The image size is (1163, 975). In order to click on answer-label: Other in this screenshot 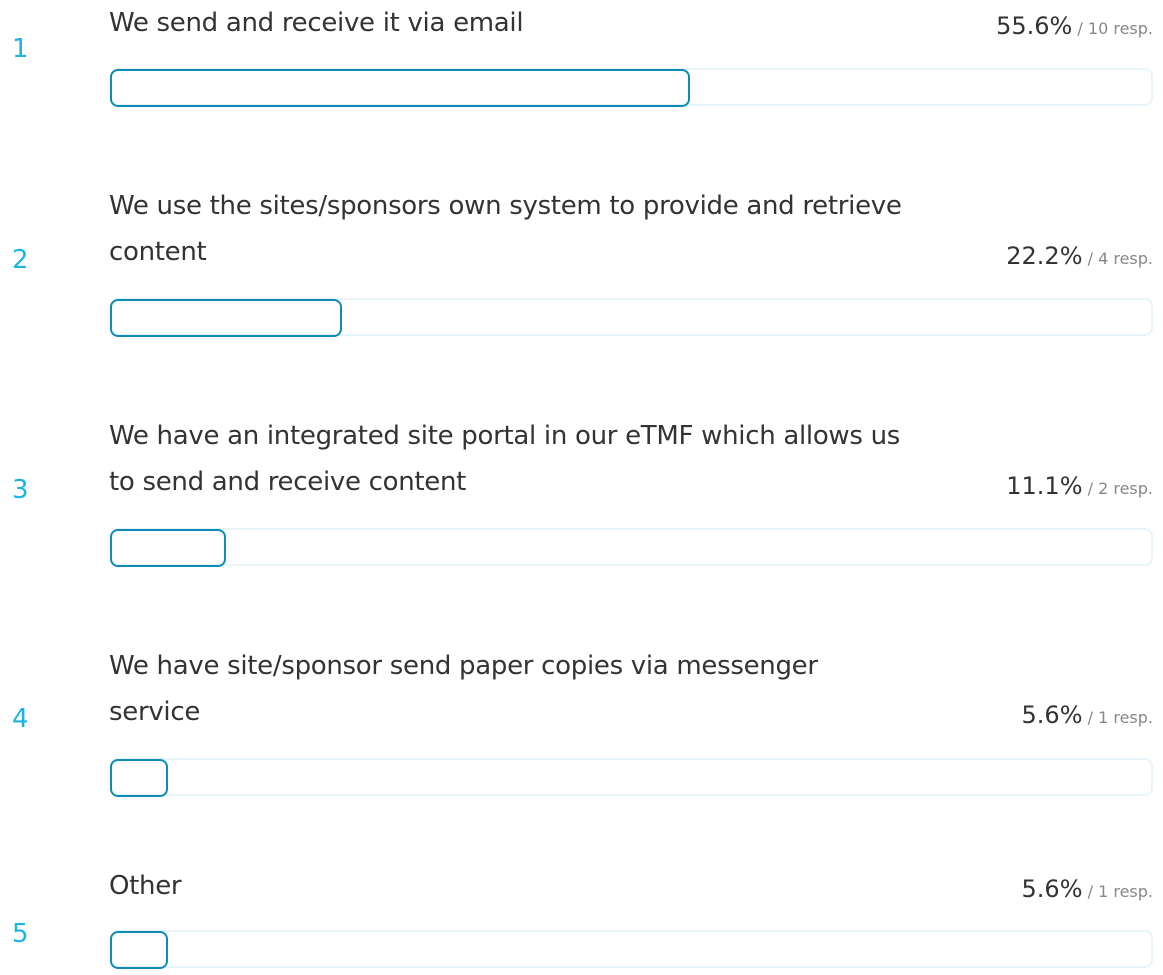, I will do `click(145, 886)`.